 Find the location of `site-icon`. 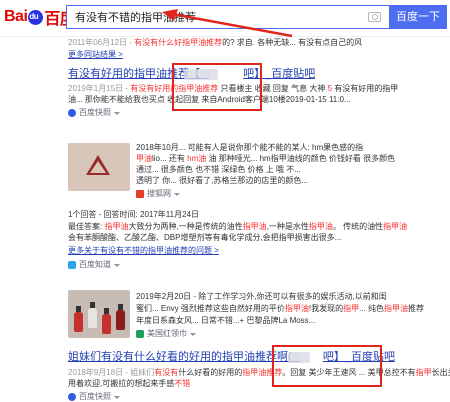

site-icon is located at coordinates (140, 334).